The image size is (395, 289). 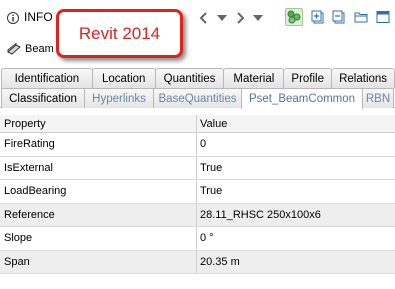 I want to click on tree-remove-icon, so click(x=338, y=17).